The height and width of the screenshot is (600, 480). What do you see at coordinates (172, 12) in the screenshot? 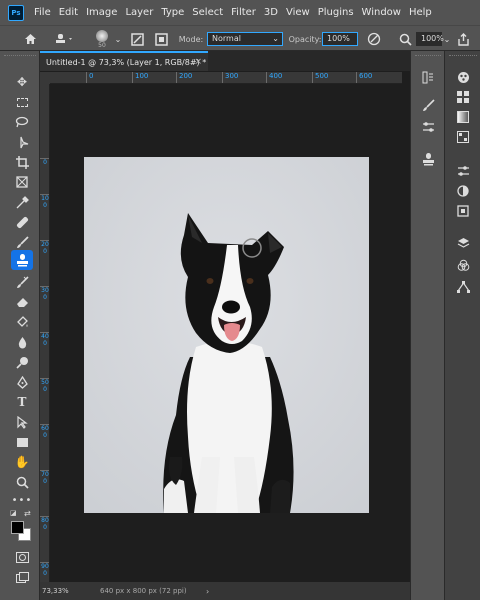
I see `menu-type: Type` at bounding box center [172, 12].